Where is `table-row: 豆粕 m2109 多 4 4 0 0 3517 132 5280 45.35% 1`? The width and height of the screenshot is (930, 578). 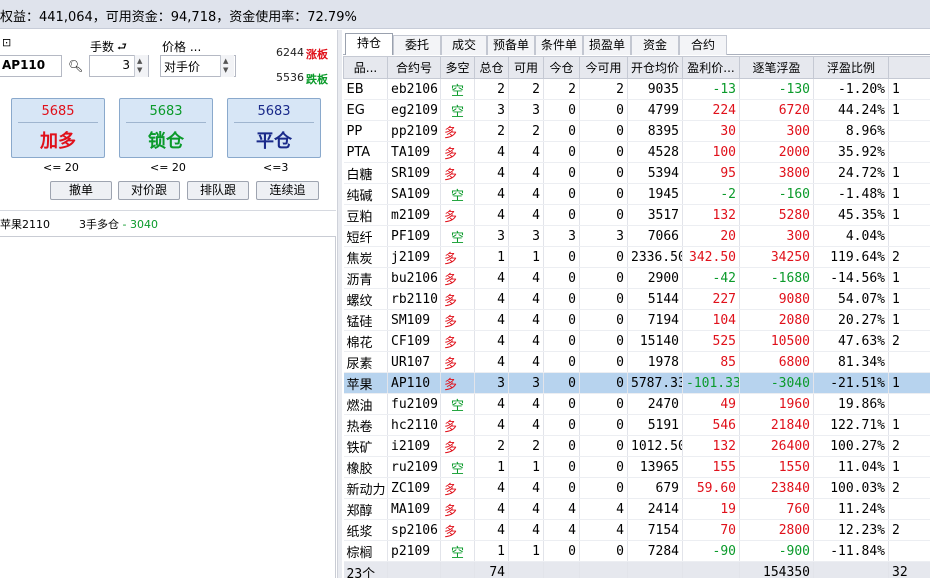
table-row: 豆粕 m2109 多 4 4 0 0 3517 132 5280 45.35% 1 is located at coordinates (636, 215).